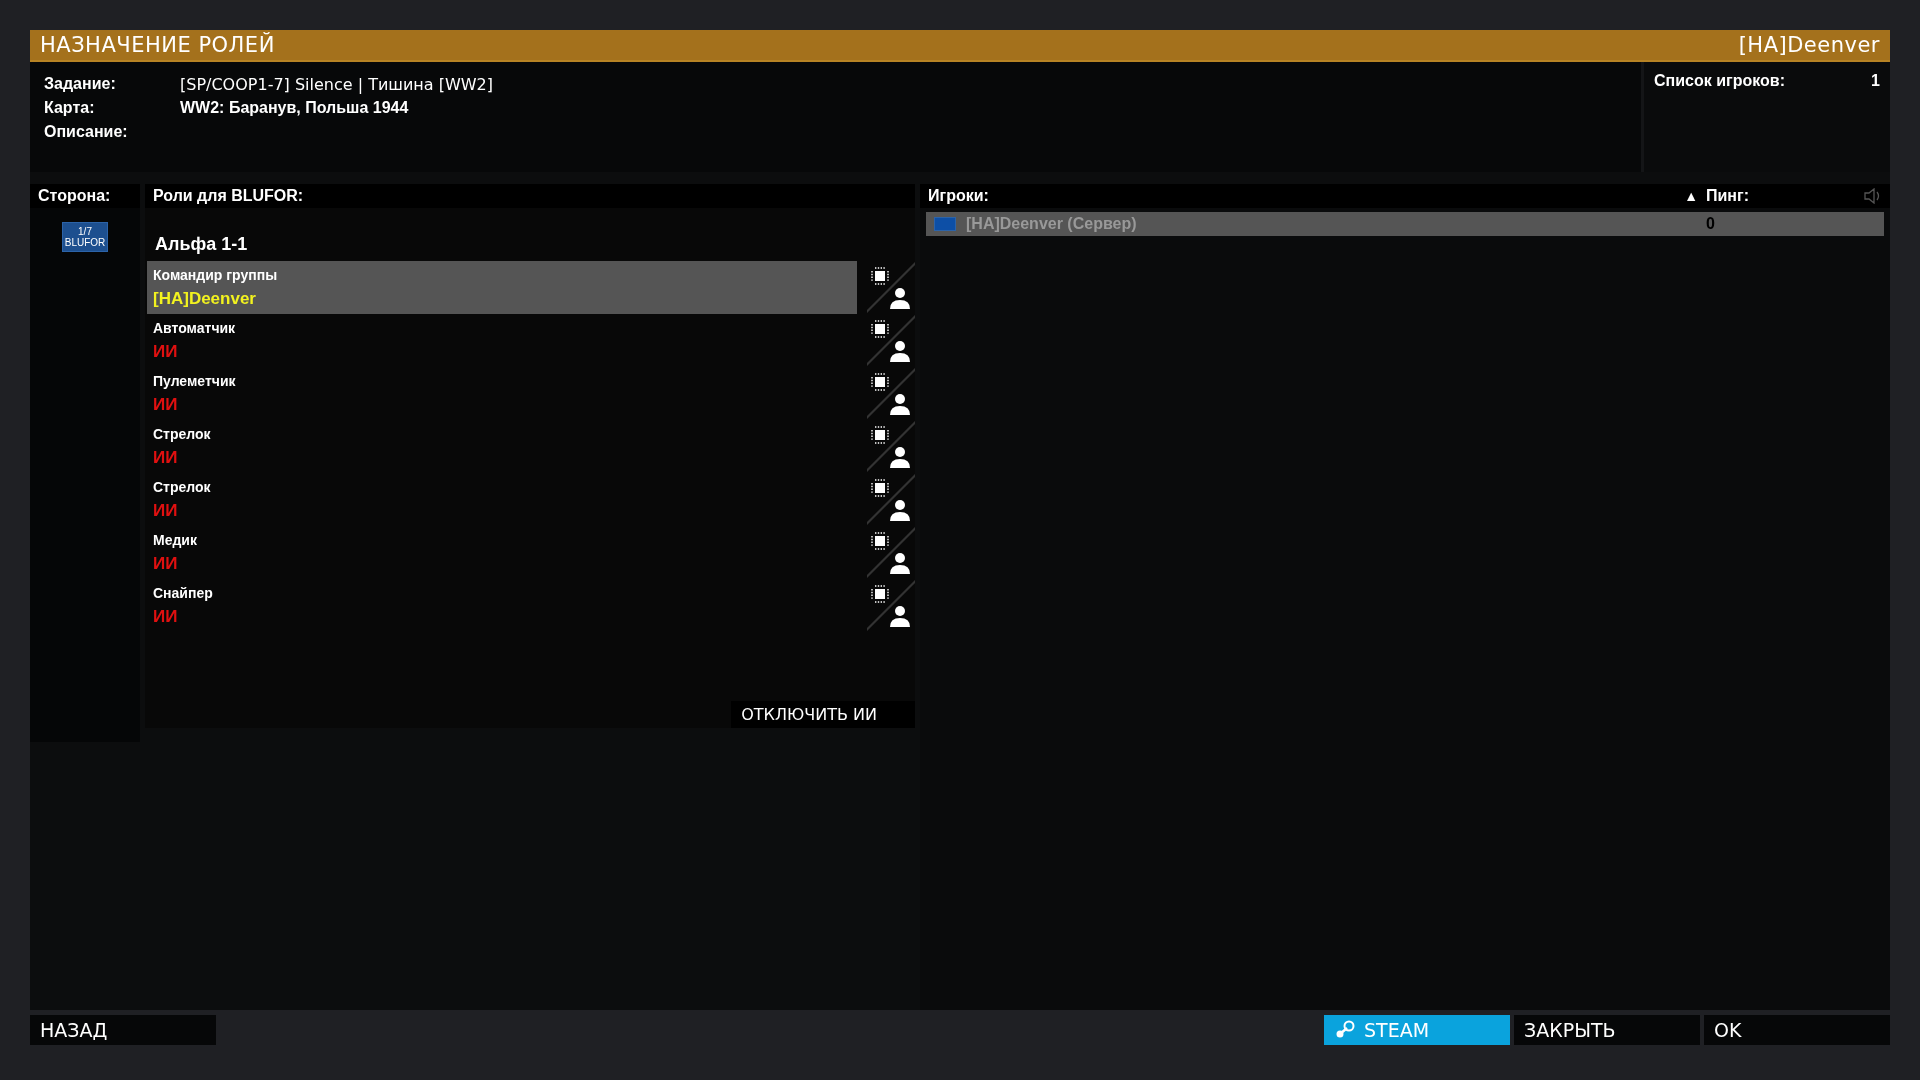 This screenshot has width=1920, height=1080. What do you see at coordinates (74, 196) in the screenshot?
I see `side-heading: Сторона:` at bounding box center [74, 196].